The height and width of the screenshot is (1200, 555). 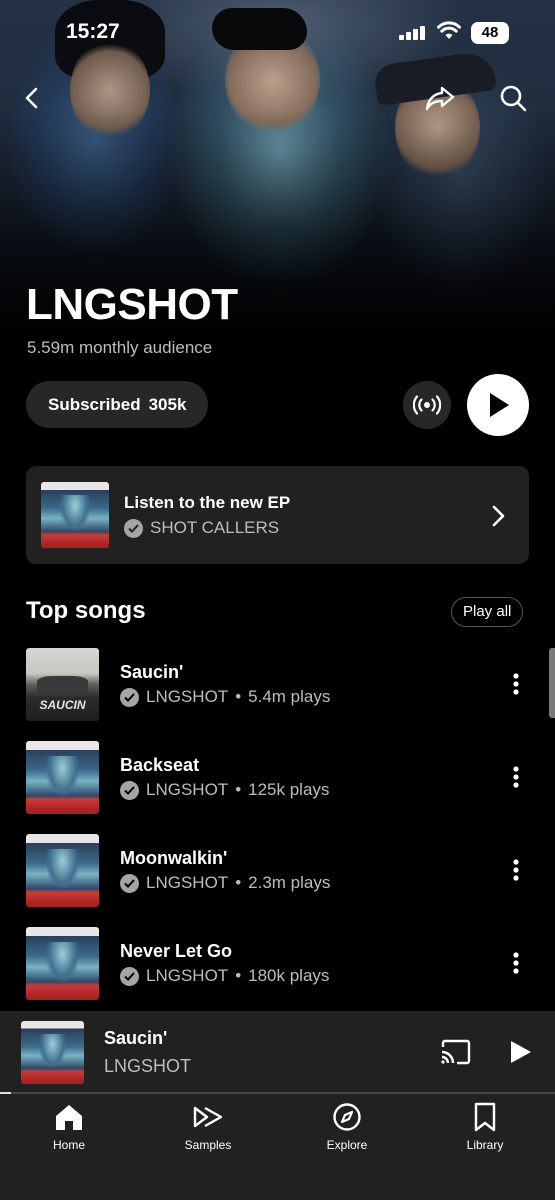 I want to click on cellular-signal-icon, so click(x=414, y=33).